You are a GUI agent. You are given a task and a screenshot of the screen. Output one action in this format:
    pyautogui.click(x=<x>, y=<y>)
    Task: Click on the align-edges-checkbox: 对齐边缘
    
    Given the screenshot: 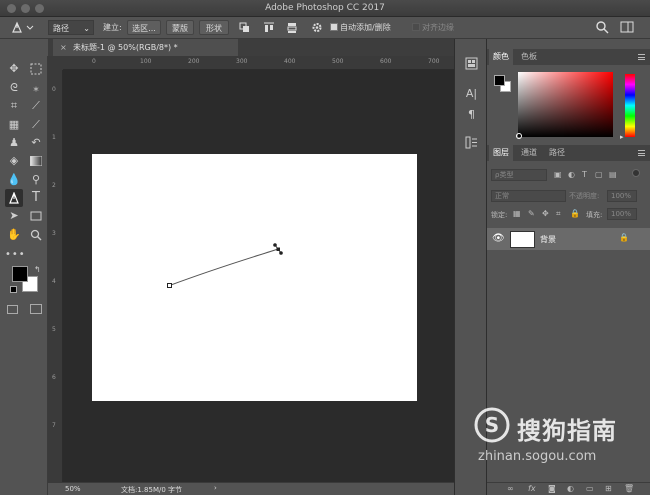 What is the action you would take?
    pyautogui.click(x=433, y=27)
    